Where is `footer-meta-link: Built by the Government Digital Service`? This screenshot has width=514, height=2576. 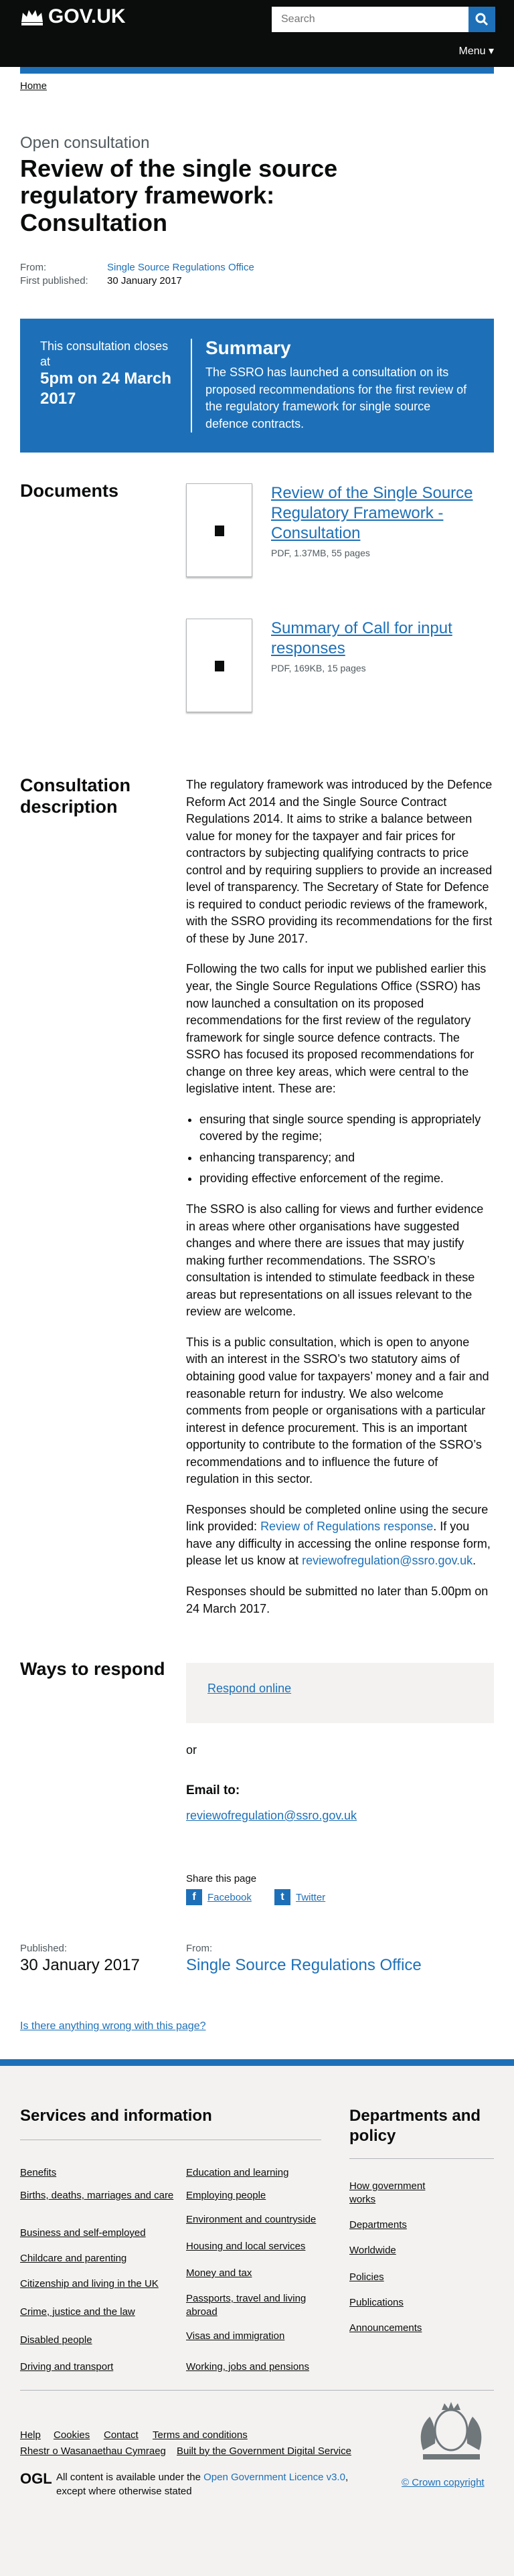 footer-meta-link: Built by the Government Digital Service is located at coordinates (264, 2451).